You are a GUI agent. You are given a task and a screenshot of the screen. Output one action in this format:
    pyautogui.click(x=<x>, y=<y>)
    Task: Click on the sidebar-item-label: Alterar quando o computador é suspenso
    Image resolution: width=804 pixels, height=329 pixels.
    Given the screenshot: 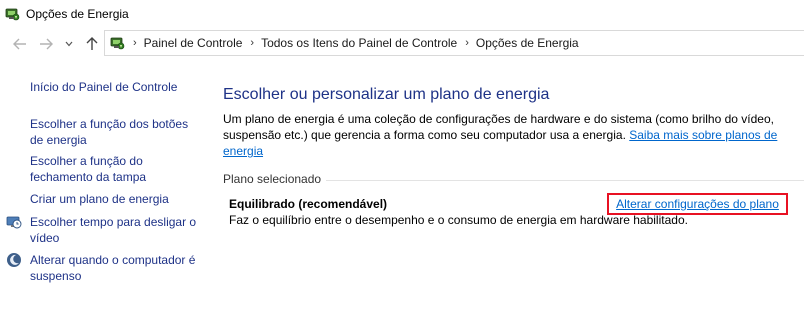 What is the action you would take?
    pyautogui.click(x=113, y=268)
    